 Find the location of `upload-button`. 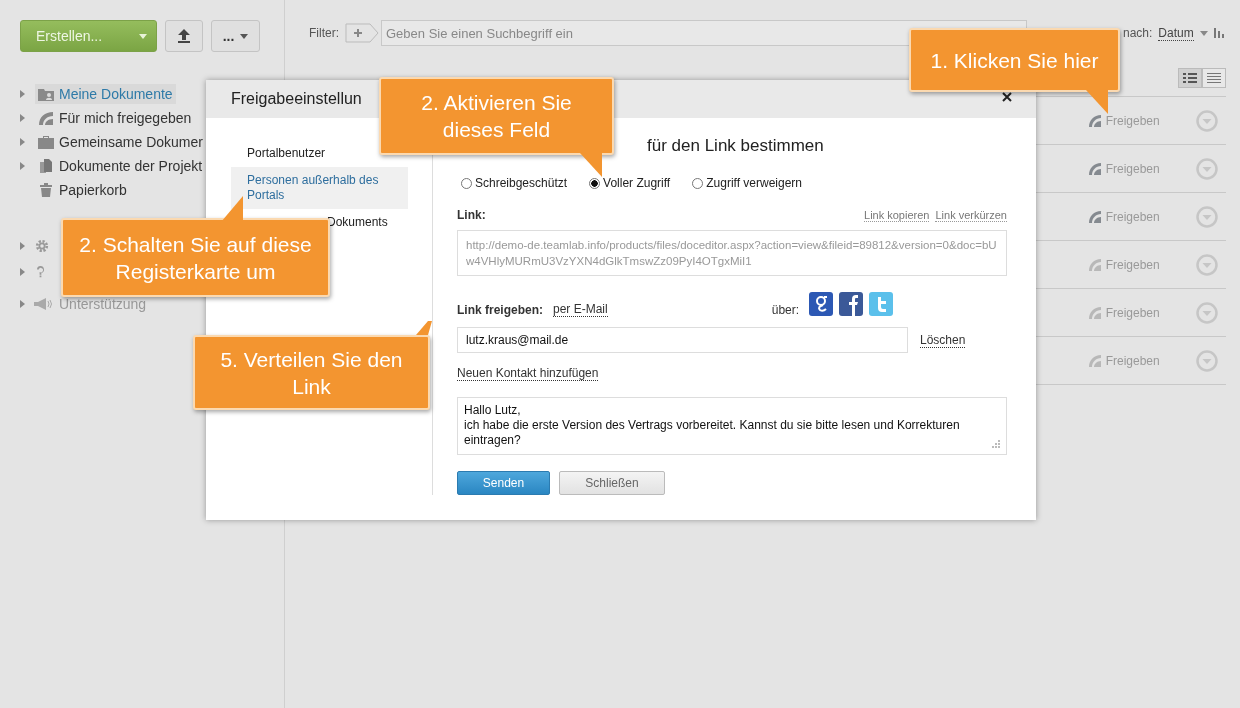

upload-button is located at coordinates (184, 36).